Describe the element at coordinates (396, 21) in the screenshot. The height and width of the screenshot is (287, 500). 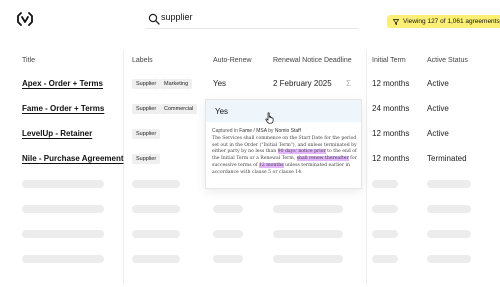
I see `filter-icon` at that location.